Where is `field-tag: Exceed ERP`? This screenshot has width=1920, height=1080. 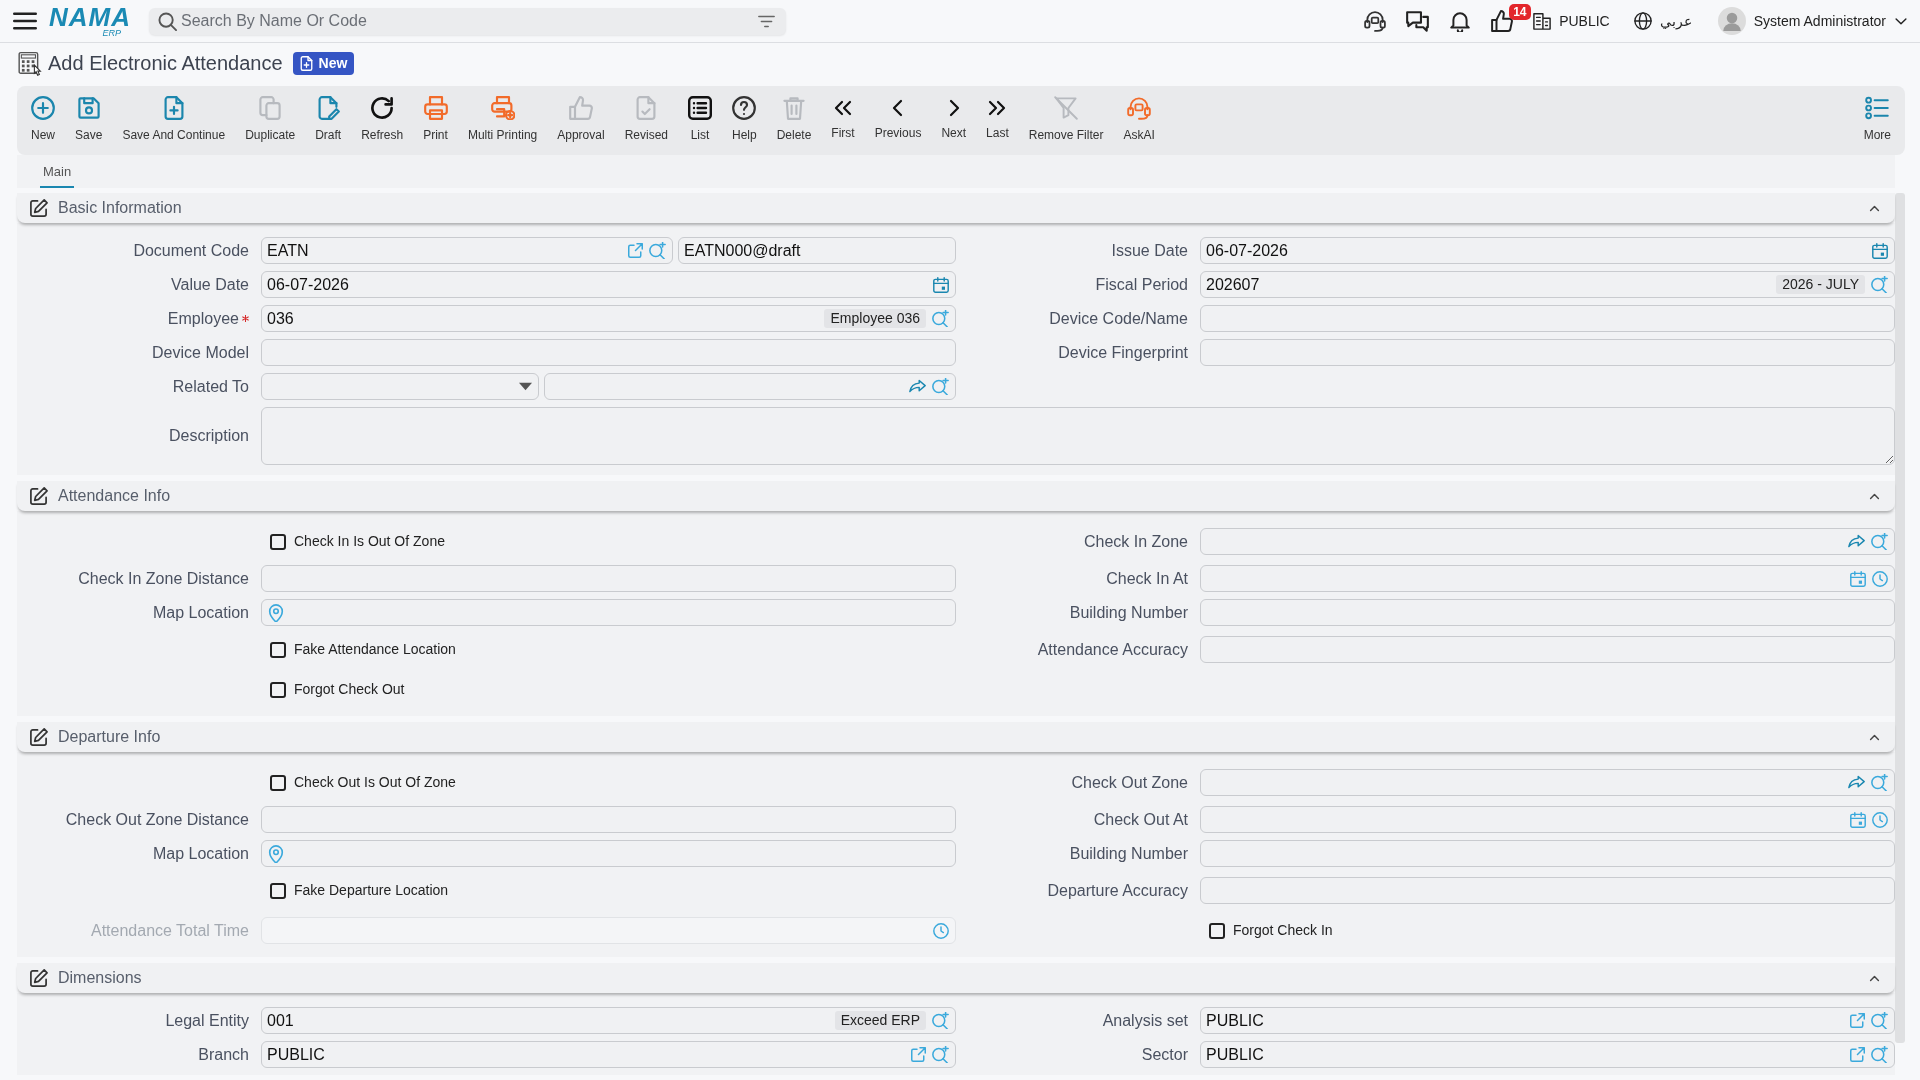 field-tag: Exceed ERP is located at coordinates (880, 1020).